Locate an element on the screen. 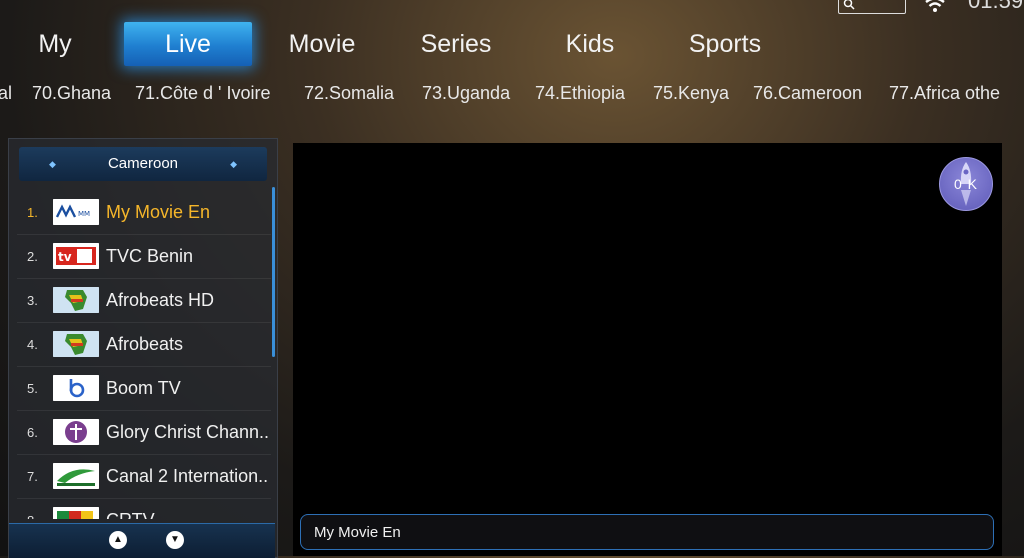 The height and width of the screenshot is (558, 1024). channel-number: 6. is located at coordinates (32, 432).